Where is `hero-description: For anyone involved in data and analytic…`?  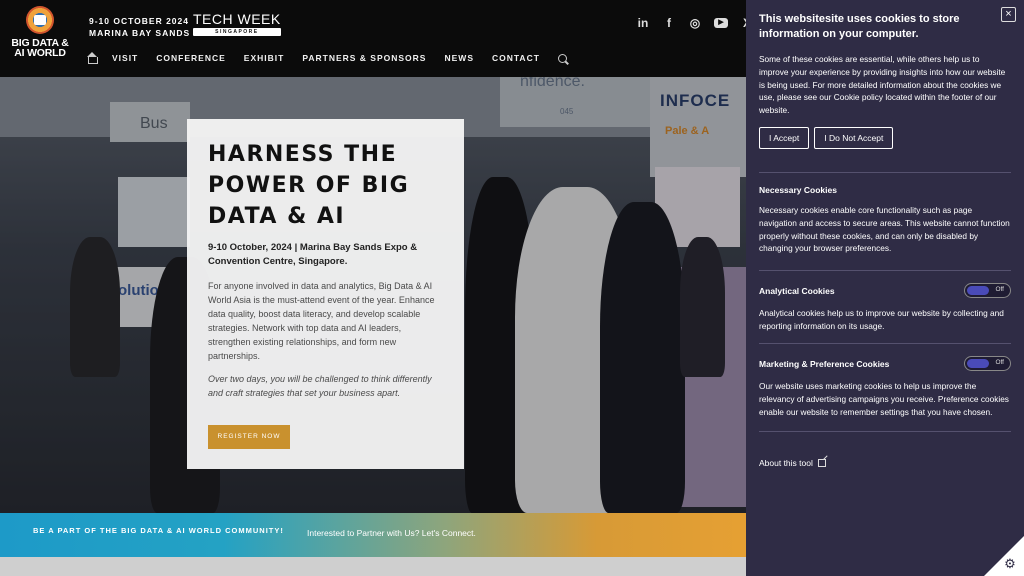
hero-description: For anyone involved in data and analytic… is located at coordinates (321, 321).